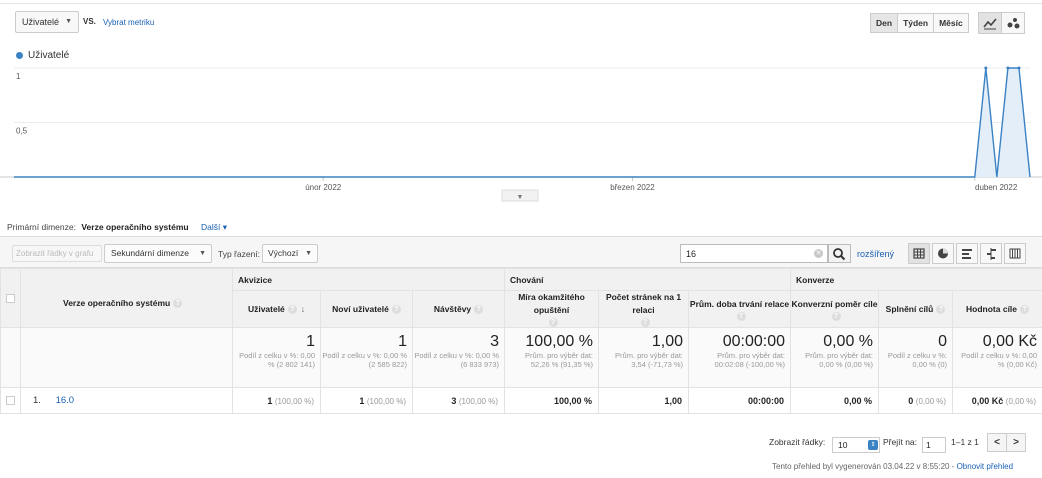  What do you see at coordinates (368, 279) in the screenshot?
I see `group-header-acquisition: Akvizice` at bounding box center [368, 279].